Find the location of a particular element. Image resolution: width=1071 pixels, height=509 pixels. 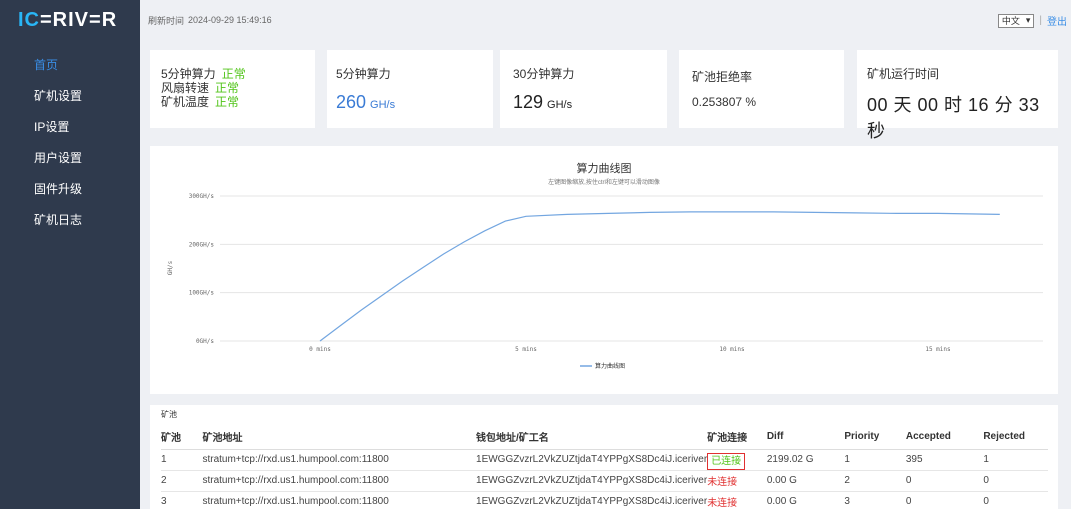

y-tick-label: 300GH/s is located at coordinates (202, 196).